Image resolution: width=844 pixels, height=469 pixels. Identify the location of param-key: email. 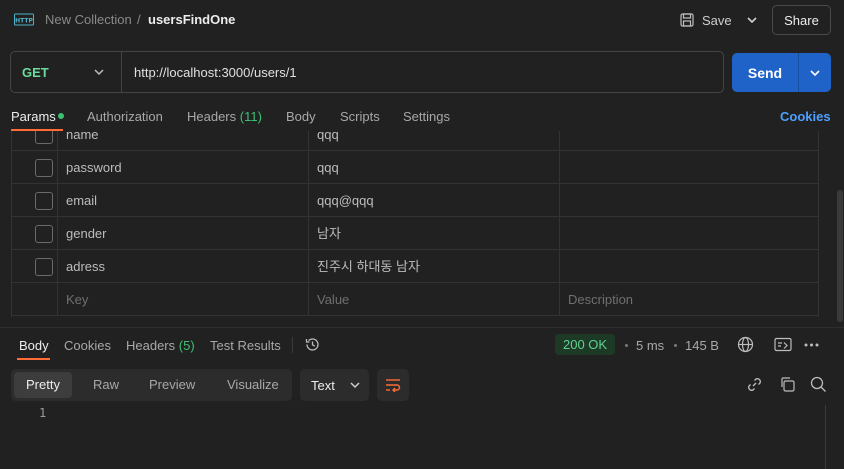
(186, 200).